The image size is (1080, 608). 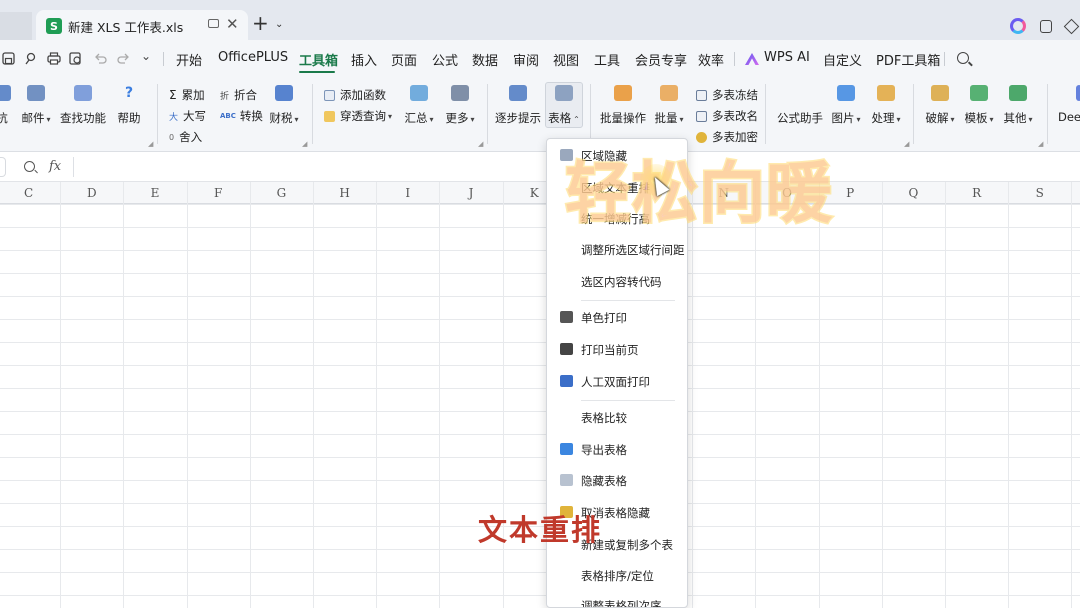 What do you see at coordinates (100, 58) in the screenshot?
I see `undo-icon` at bounding box center [100, 58].